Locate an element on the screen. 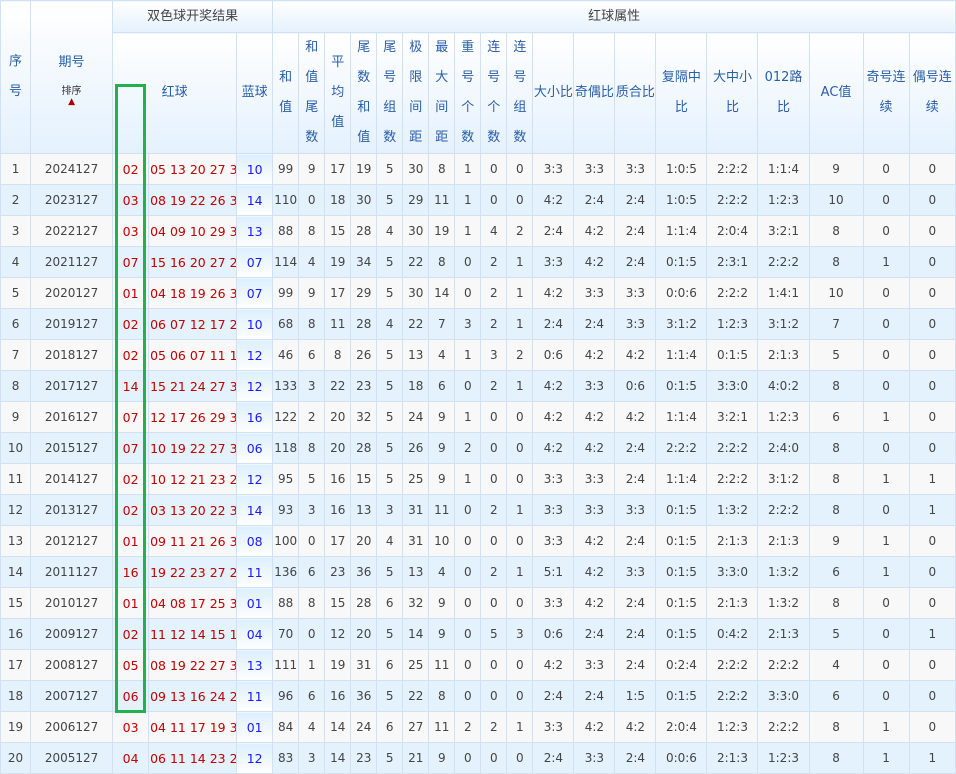 This screenshot has width=956, height=774. header-attr-10: 大小比 is located at coordinates (553, 93).